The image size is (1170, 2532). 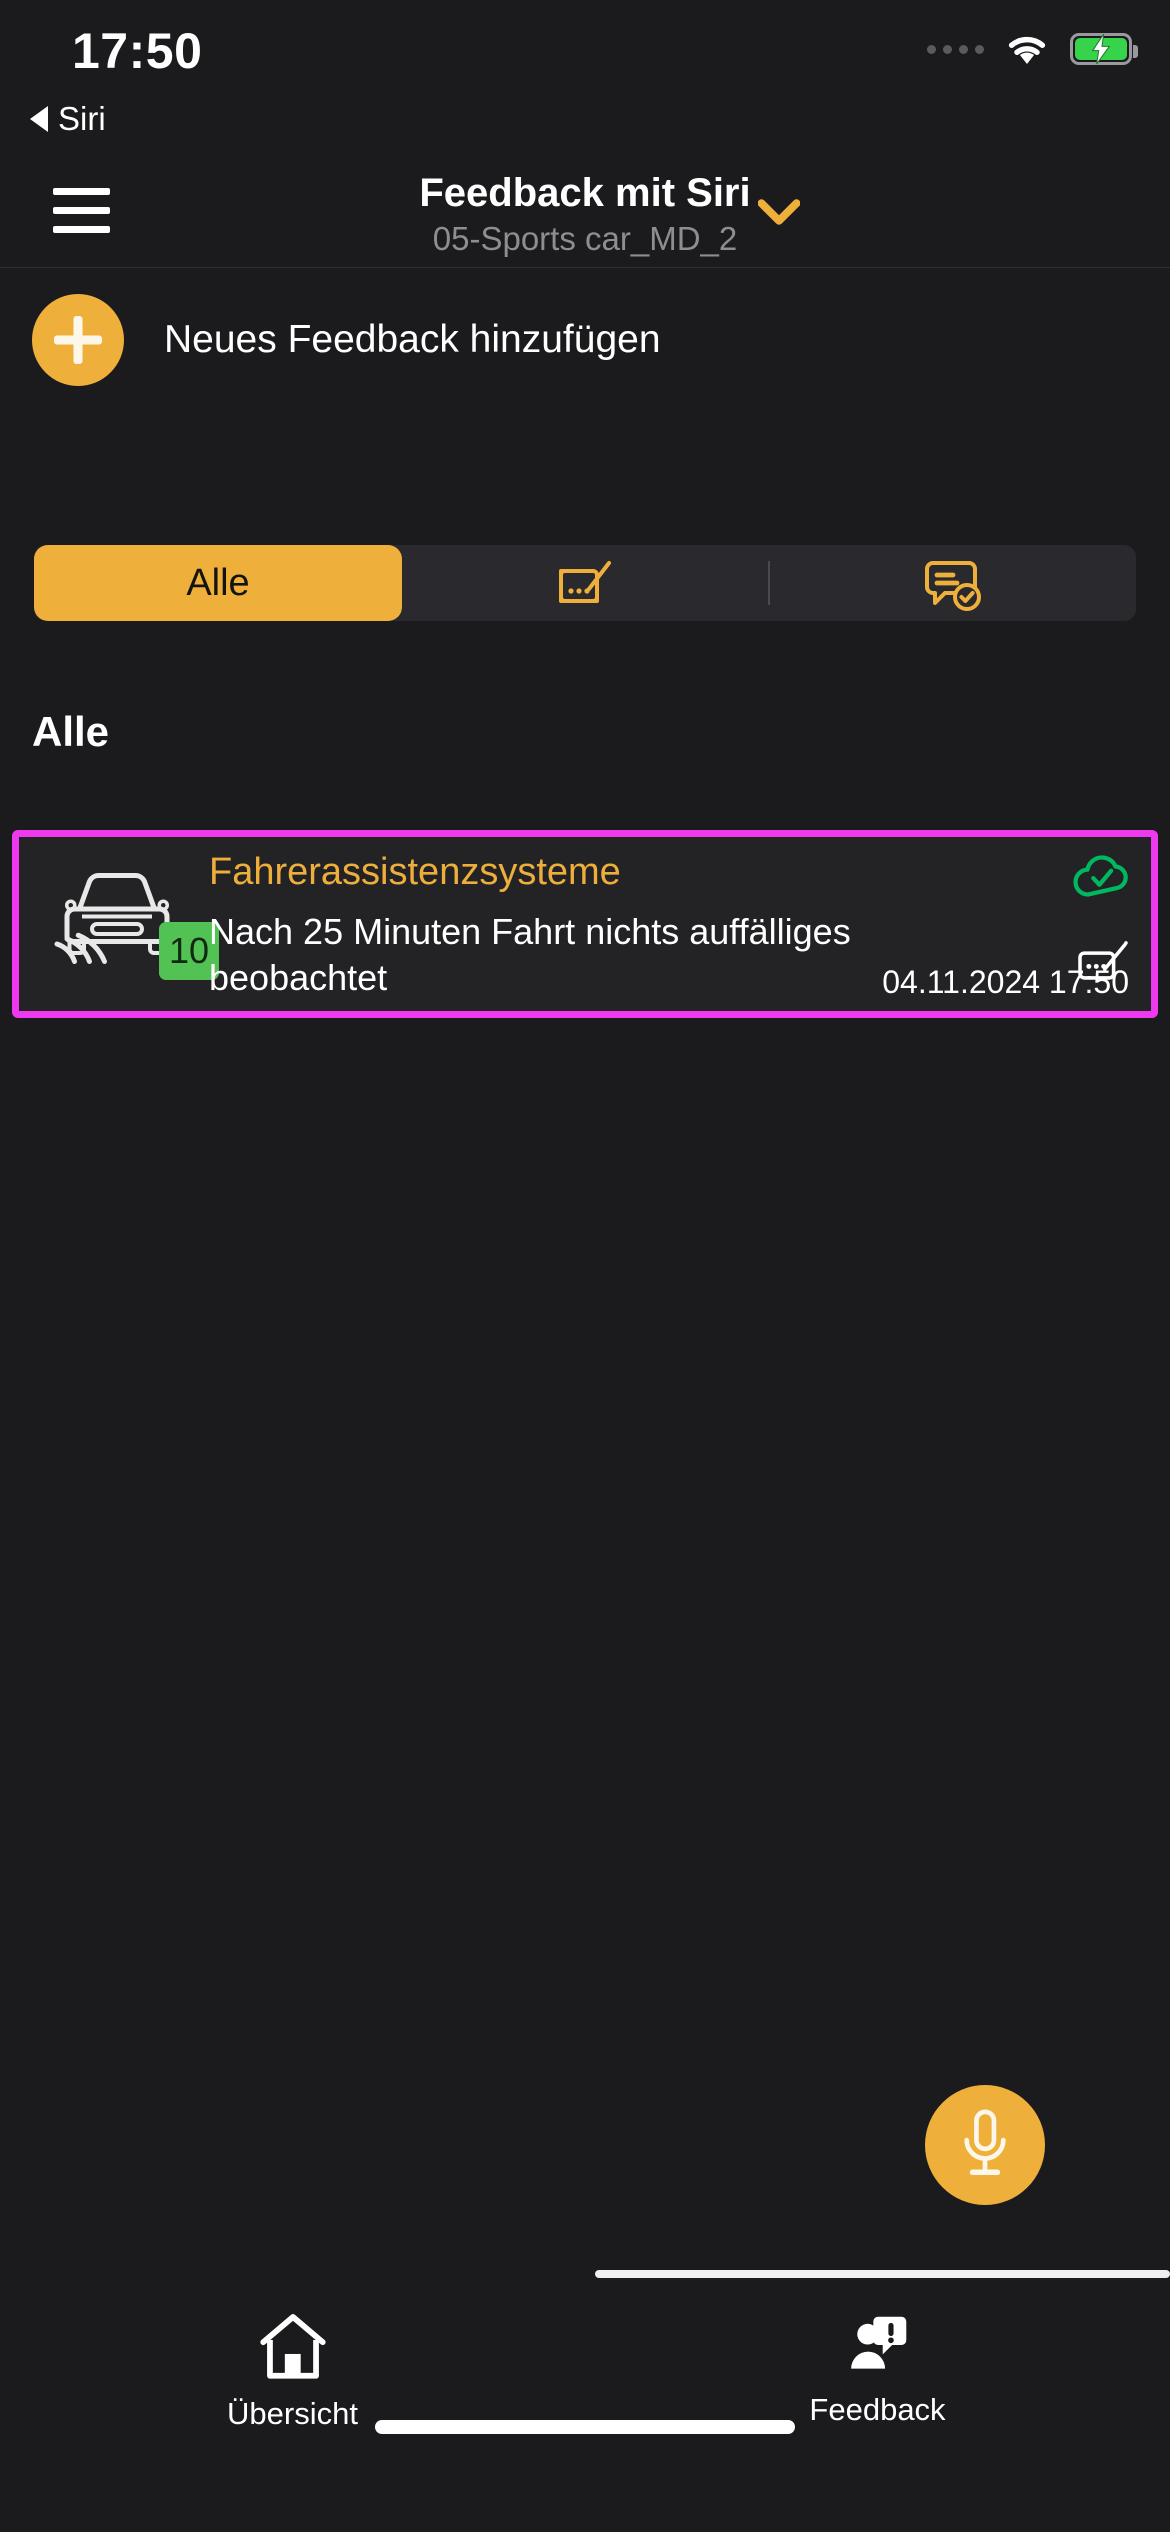 I want to click on back-triangle-icon, so click(x=39, y=119).